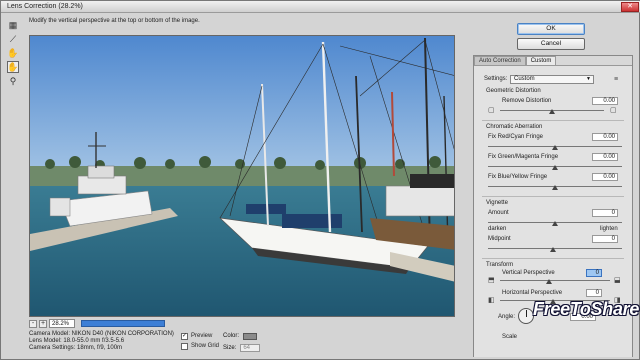 The width and height of the screenshot is (640, 360). What do you see at coordinates (497, 229) in the screenshot?
I see `darken-label: darken` at bounding box center [497, 229].